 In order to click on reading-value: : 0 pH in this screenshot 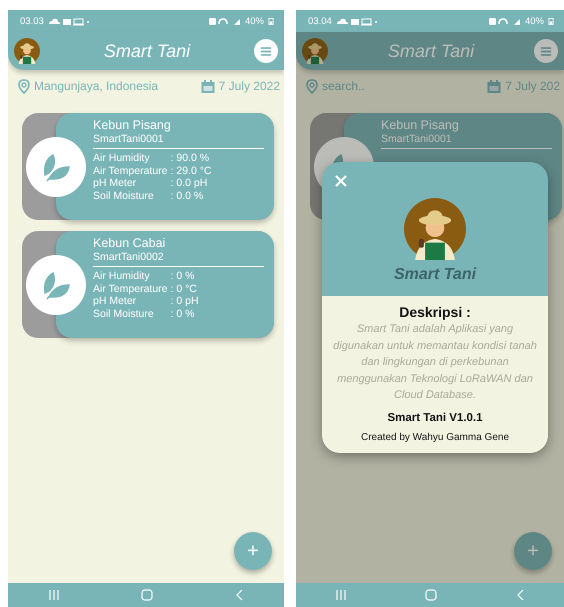, I will do `click(185, 301)`.